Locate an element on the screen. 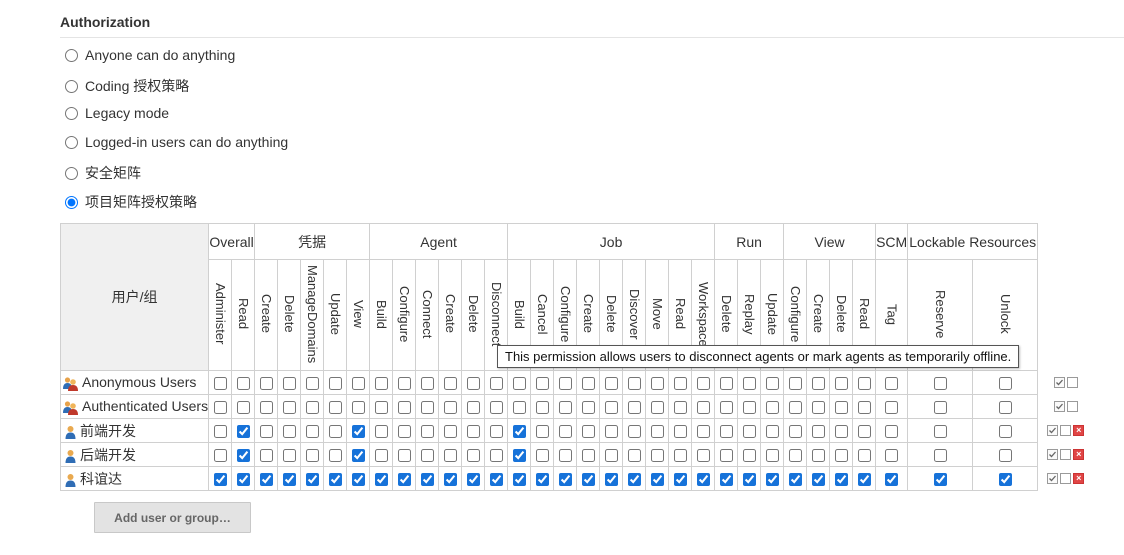  strategy-loggedin: Logged-in users can do anything is located at coordinates (176, 142).